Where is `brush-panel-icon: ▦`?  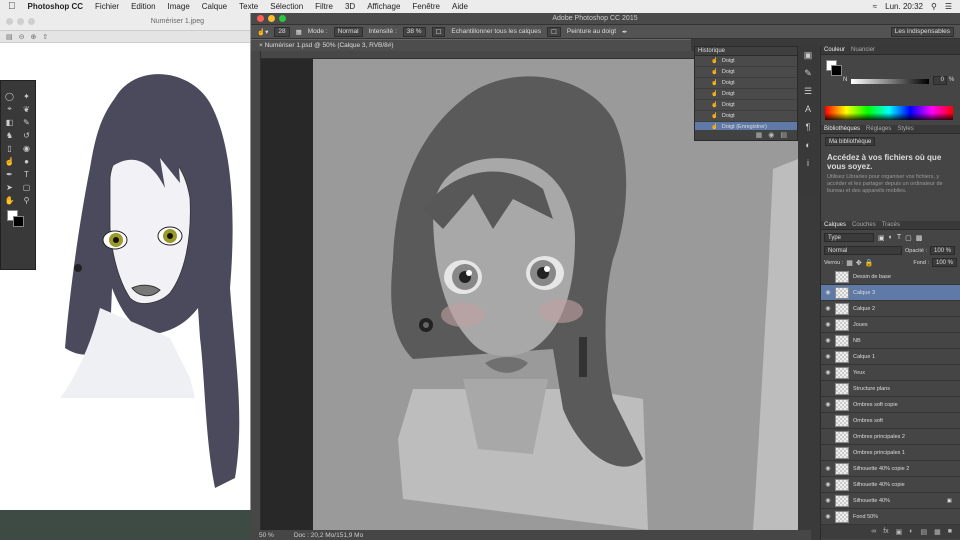
brush-panel-icon: ▦ is located at coordinates (299, 32).